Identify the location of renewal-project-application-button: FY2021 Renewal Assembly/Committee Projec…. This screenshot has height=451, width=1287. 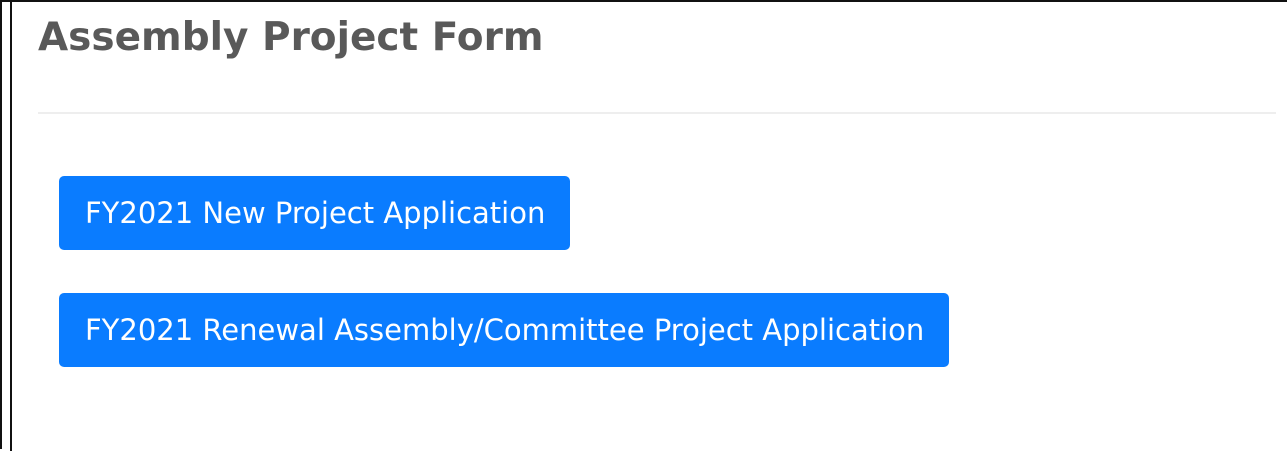
(504, 330).